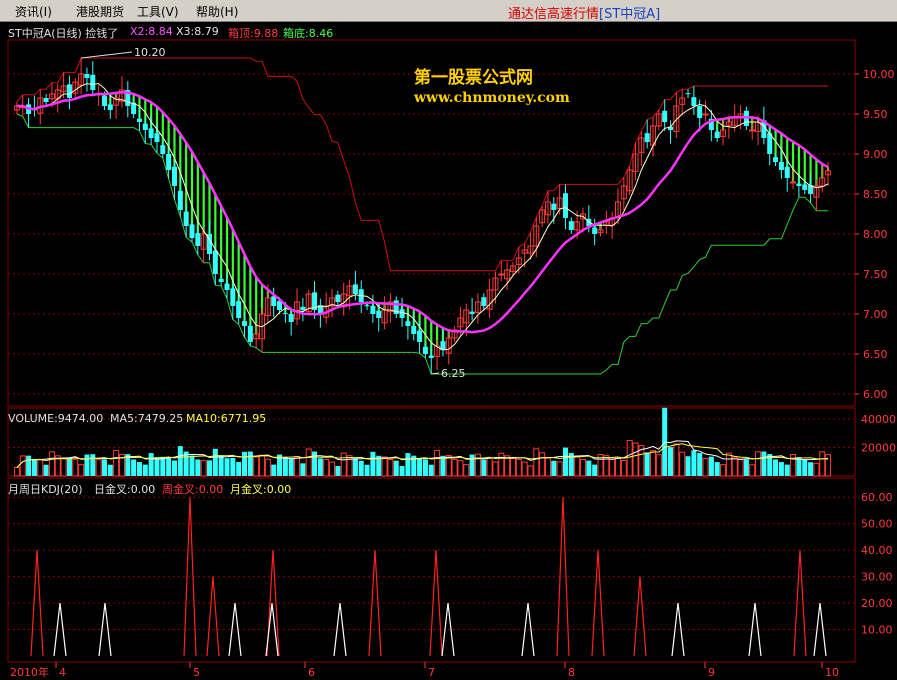 Image resolution: width=897 pixels, height=680 pixels. Describe the element at coordinates (878, 448) in the screenshot. I see `volume-tick-label: 20000` at that location.